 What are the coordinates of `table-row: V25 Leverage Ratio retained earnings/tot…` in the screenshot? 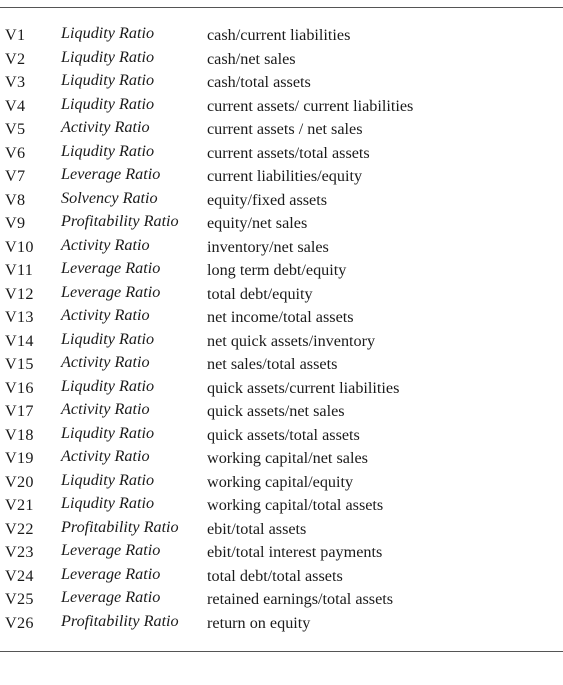 It's located at (281, 600).